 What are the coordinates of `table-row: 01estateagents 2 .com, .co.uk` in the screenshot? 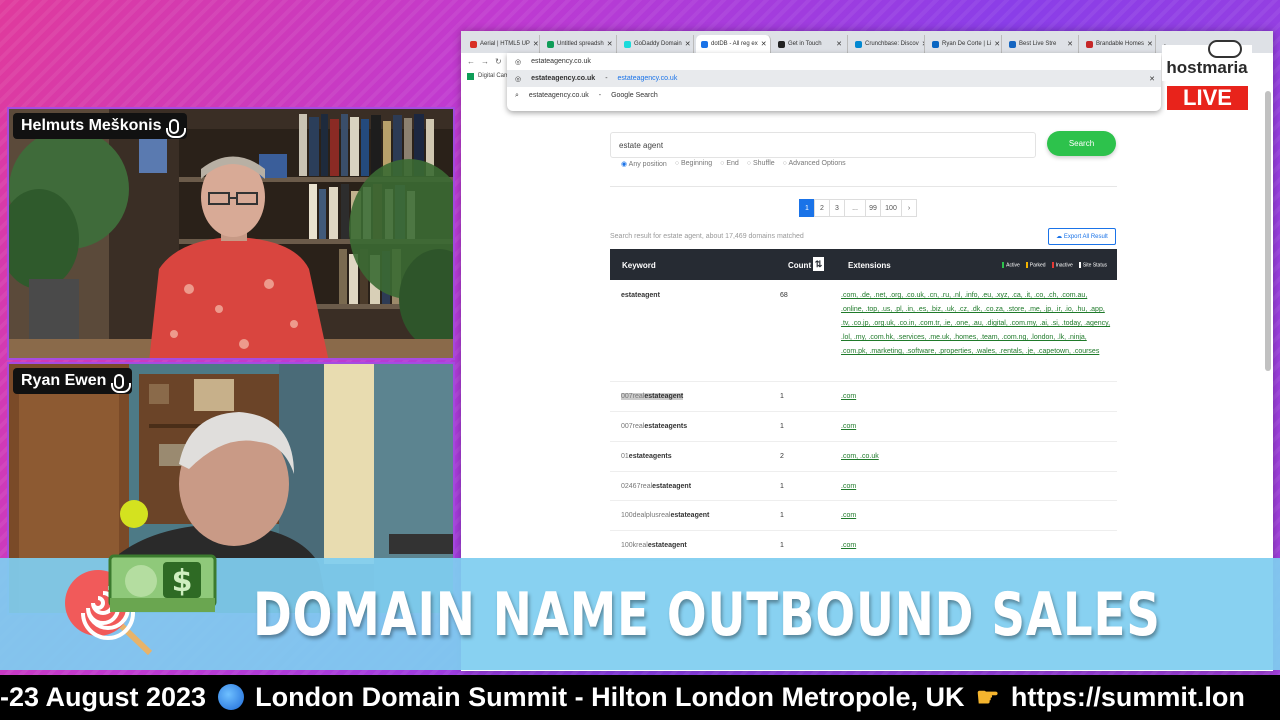 It's located at (863, 457).